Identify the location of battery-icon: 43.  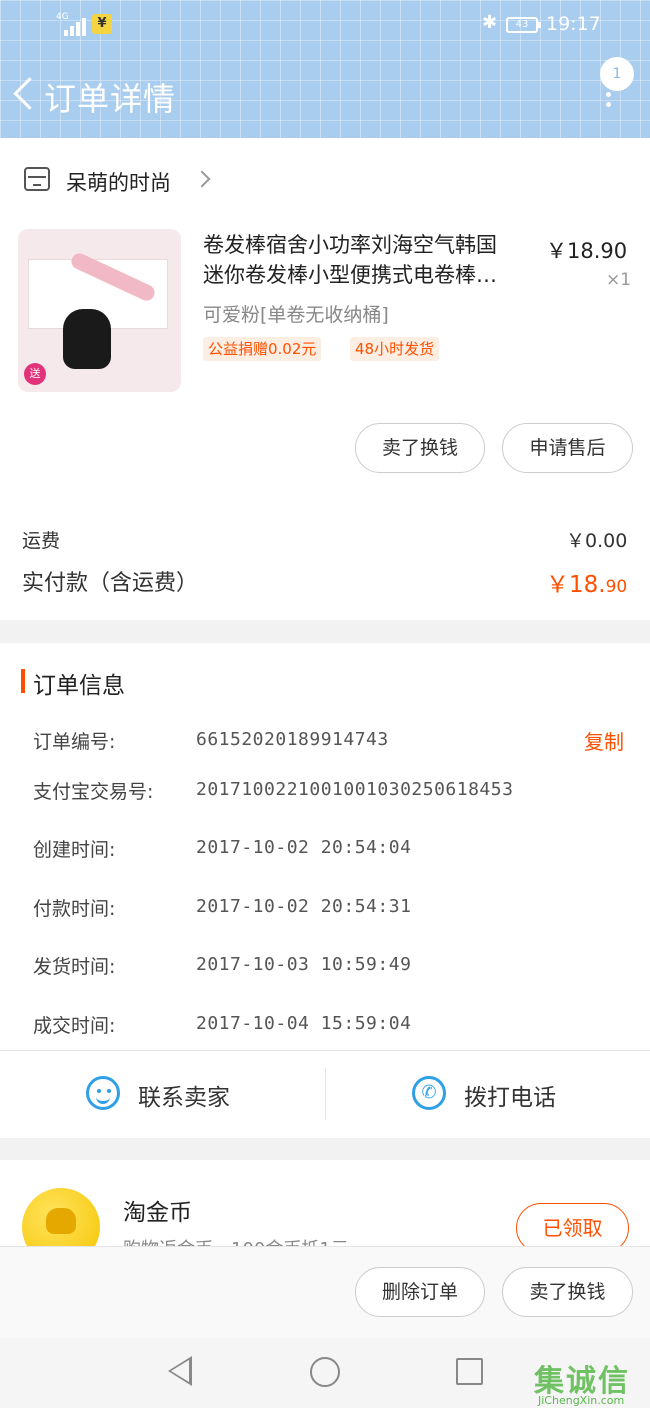
(523, 25).